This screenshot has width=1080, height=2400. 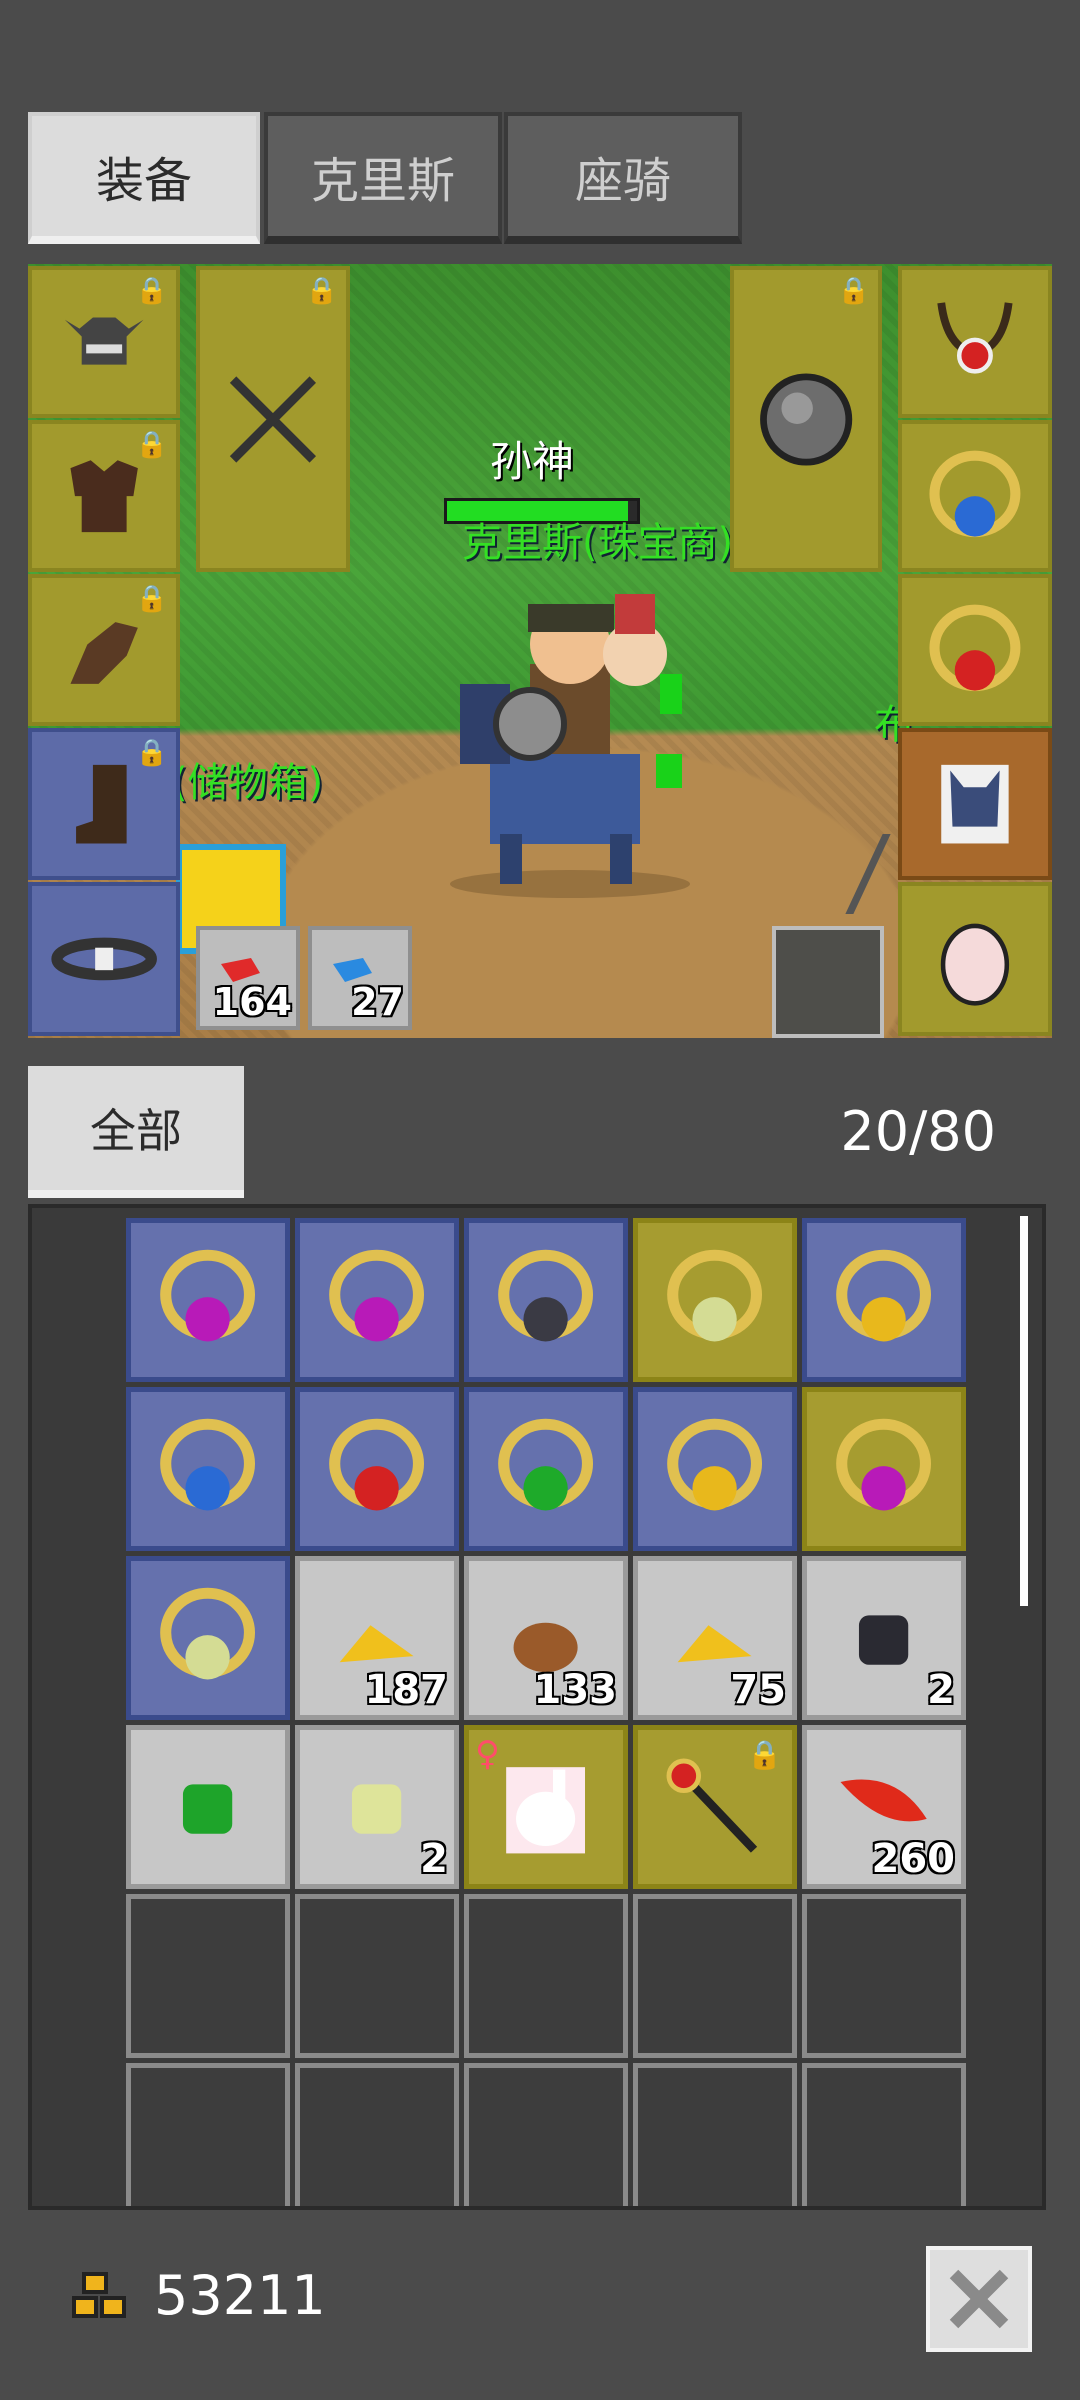 I want to click on inventory-slot: ♀, so click(x=546, y=1807).